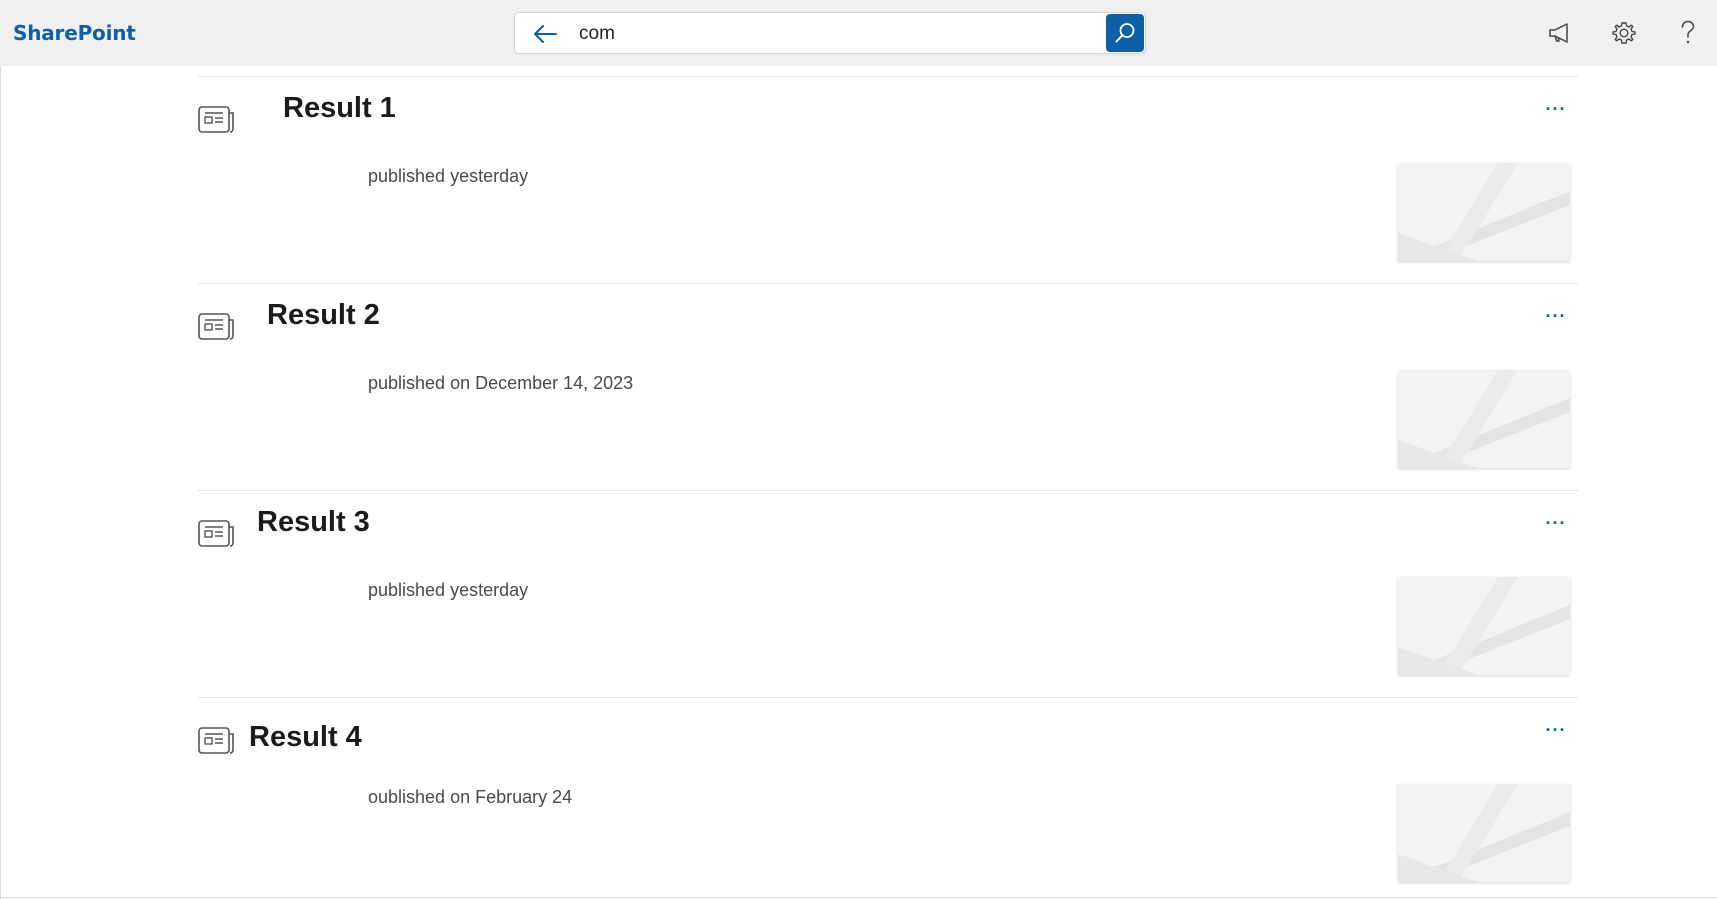 The width and height of the screenshot is (1717, 899). Describe the element at coordinates (501, 383) in the screenshot. I see `result-published-date: published on December 14, 2023` at that location.